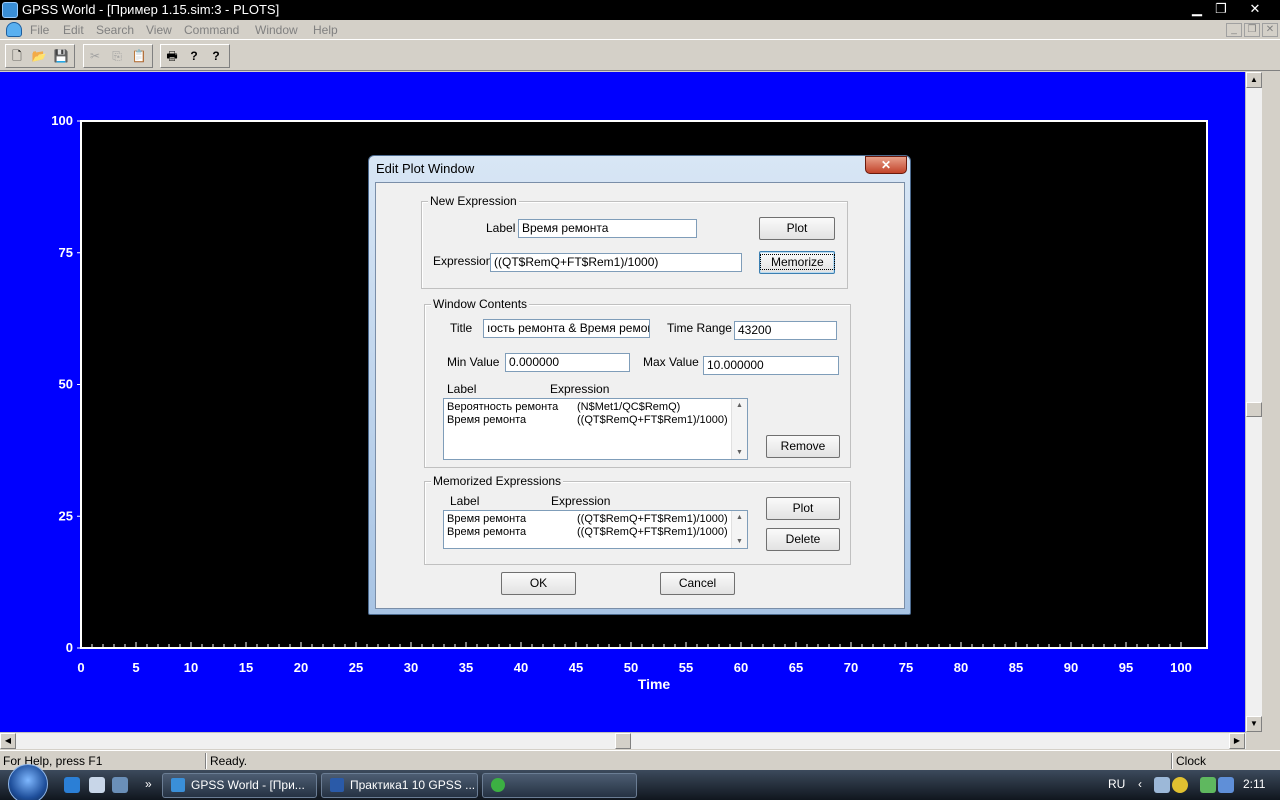  What do you see at coordinates (559, 785) in the screenshot?
I see `task-camtasia` at bounding box center [559, 785].